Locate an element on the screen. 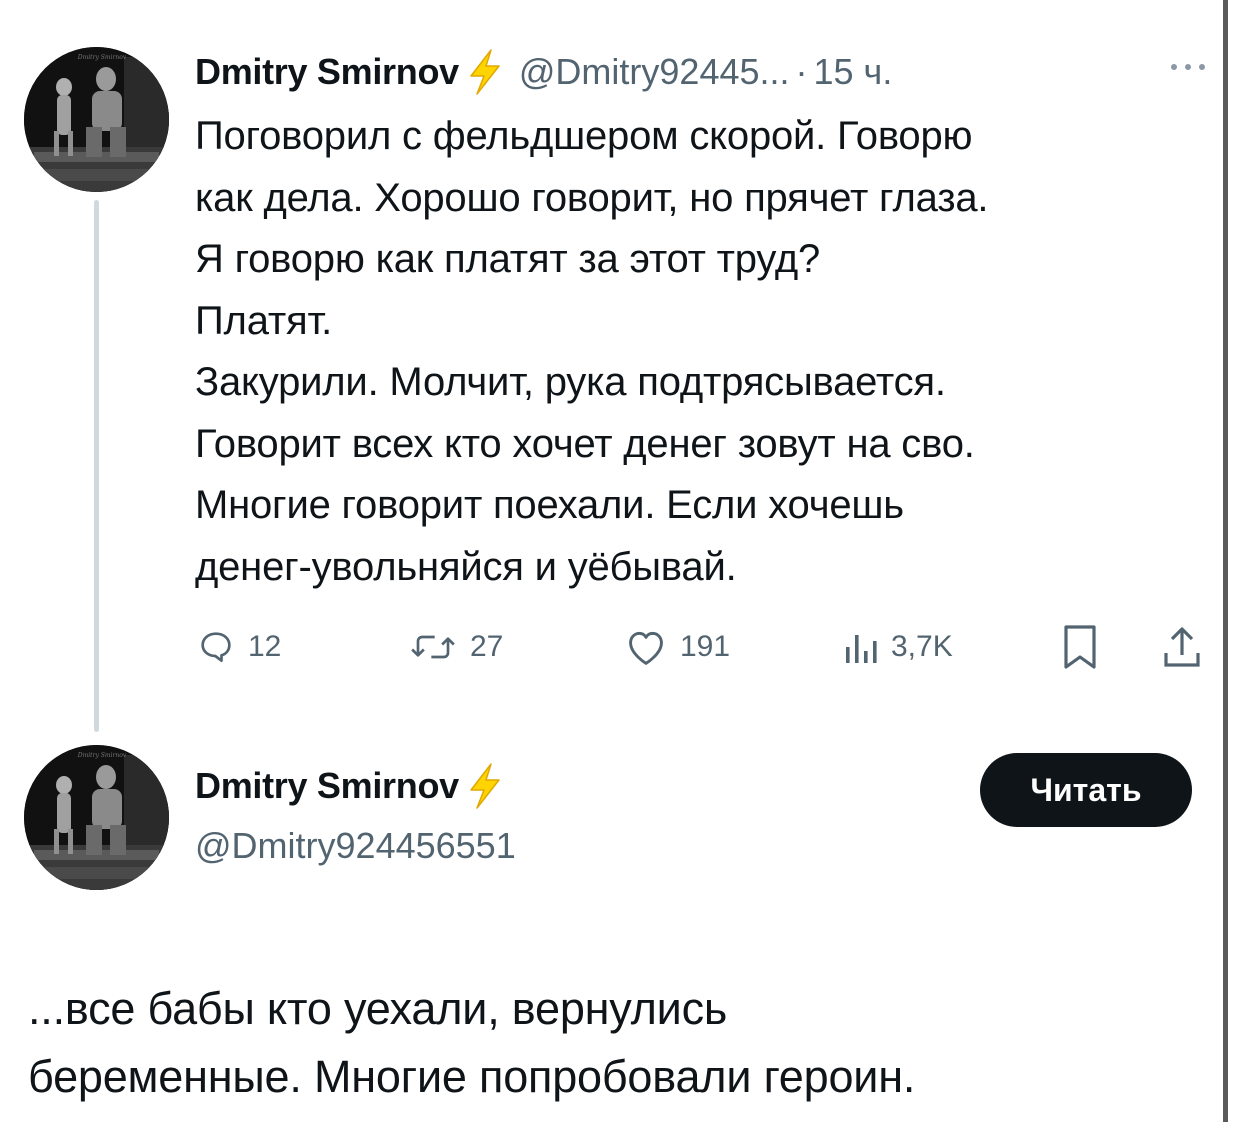 The width and height of the screenshot is (1241, 1122). profile-name-row: Dmitry Smirnov is located at coordinates (350, 786).